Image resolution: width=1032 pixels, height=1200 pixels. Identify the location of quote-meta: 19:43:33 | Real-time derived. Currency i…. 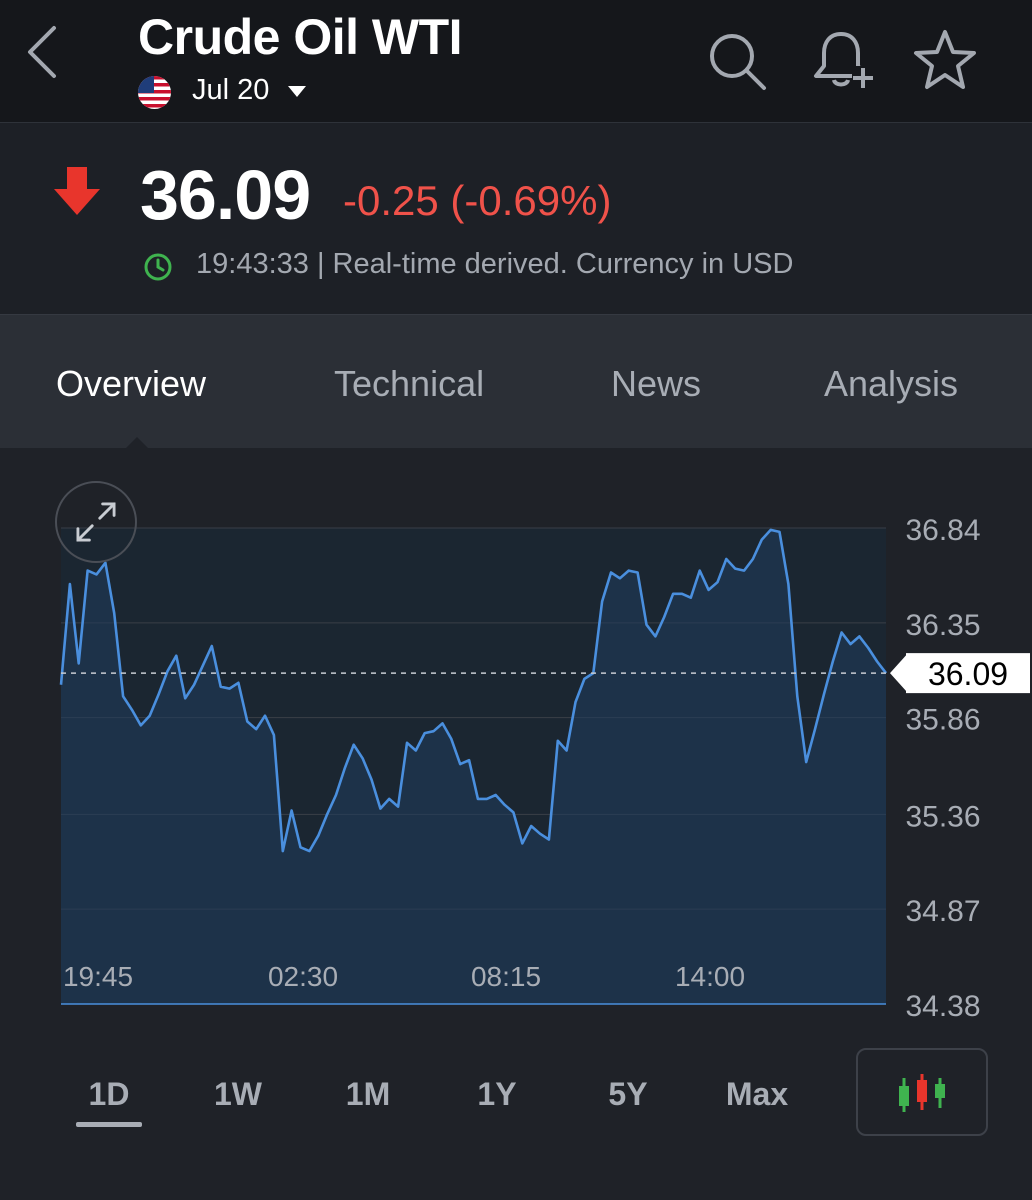
(495, 264).